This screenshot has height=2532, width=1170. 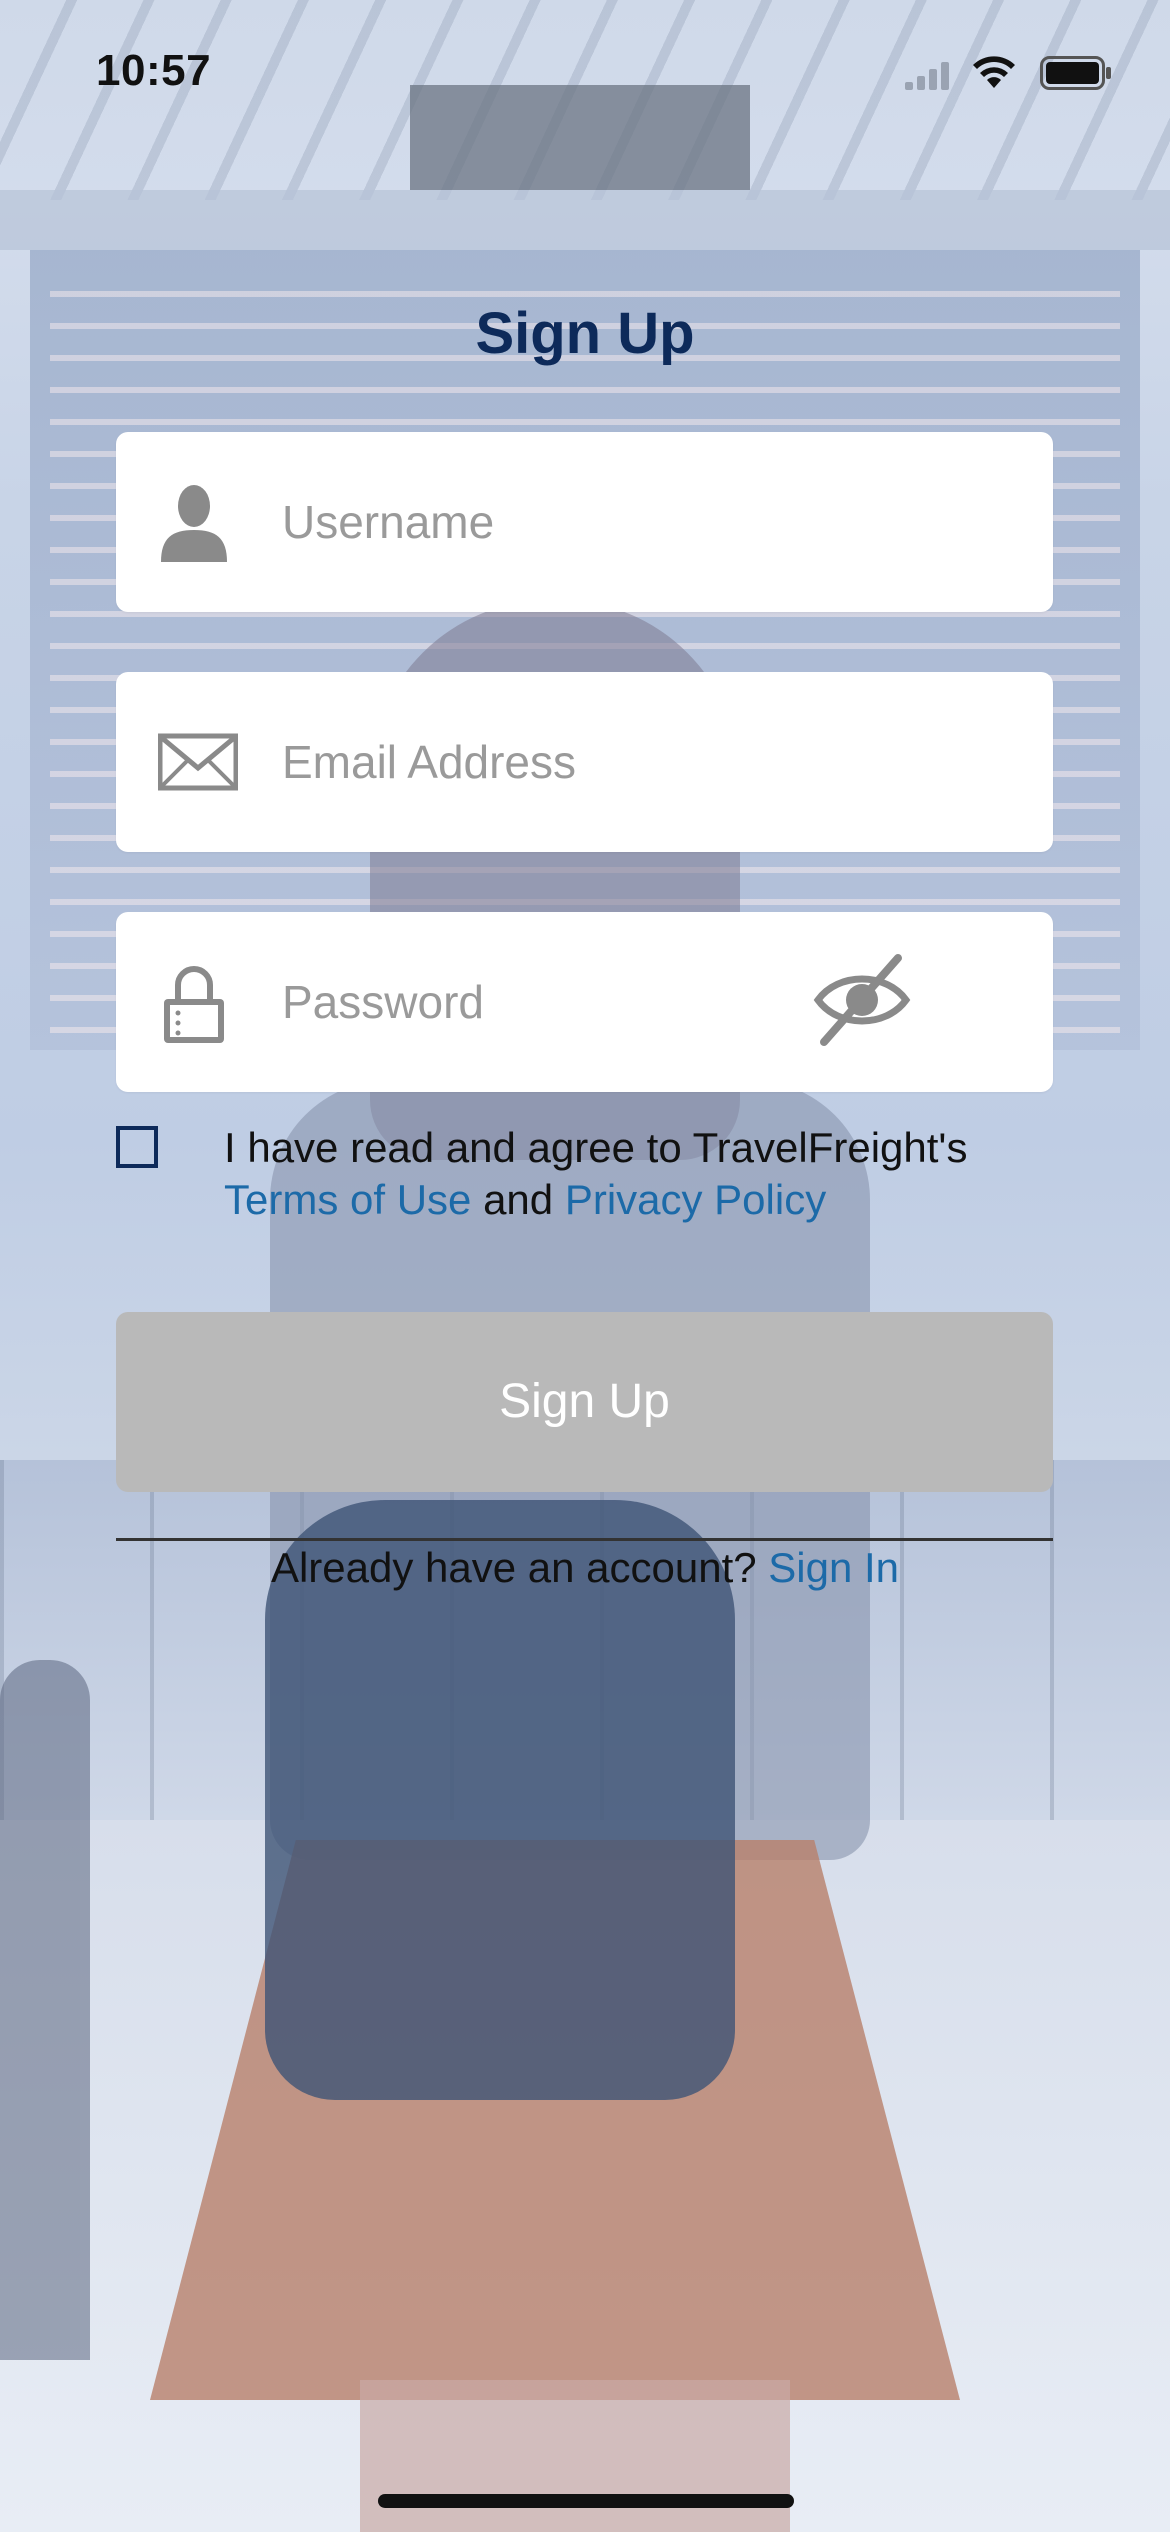 What do you see at coordinates (429, 762) in the screenshot?
I see `email-placeholder: Email Address` at bounding box center [429, 762].